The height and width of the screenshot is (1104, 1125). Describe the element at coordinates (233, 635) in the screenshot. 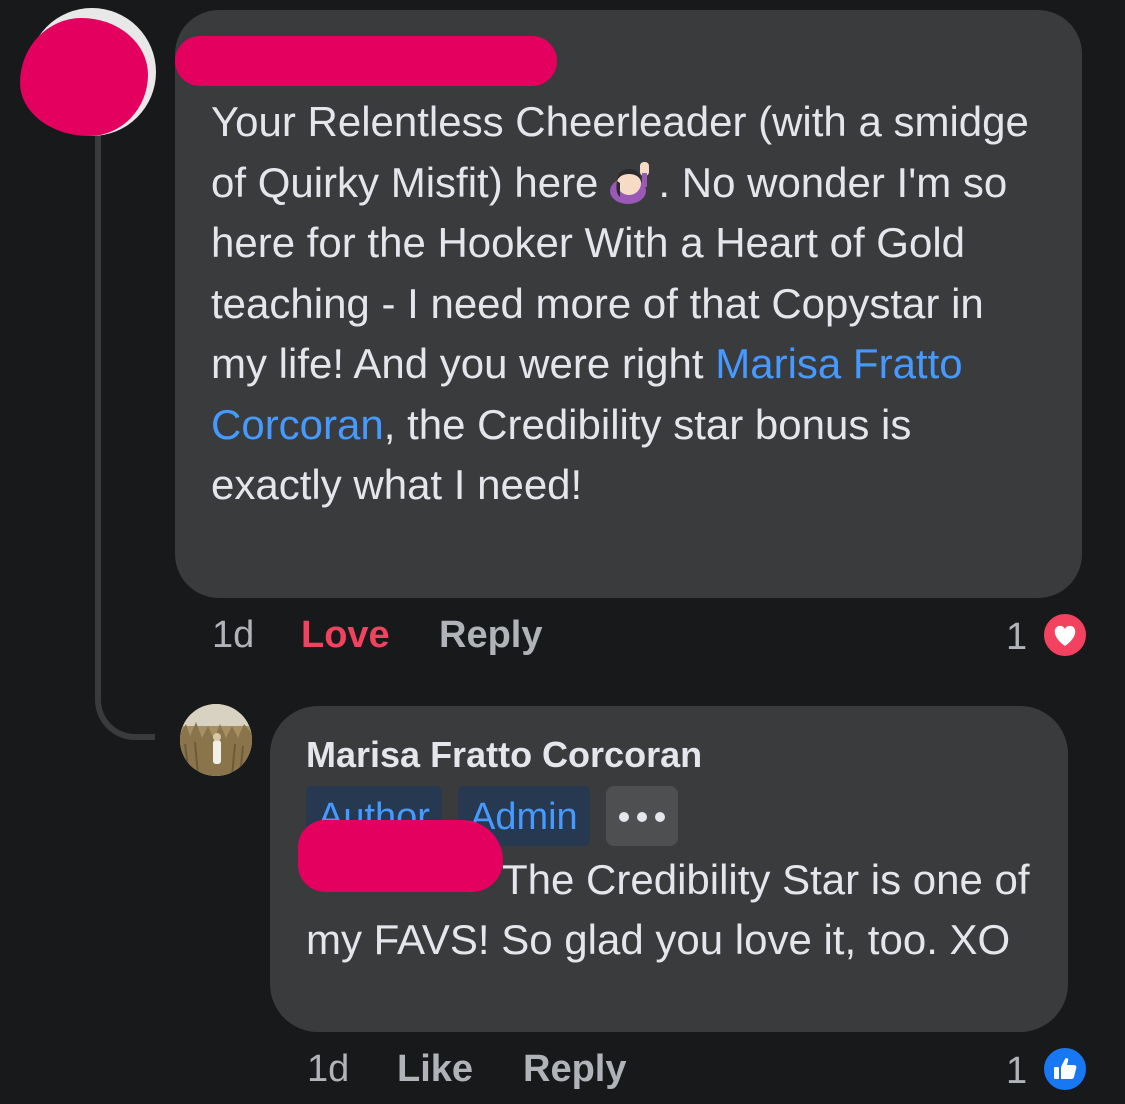

I see `comment-timestamp: 1d` at that location.